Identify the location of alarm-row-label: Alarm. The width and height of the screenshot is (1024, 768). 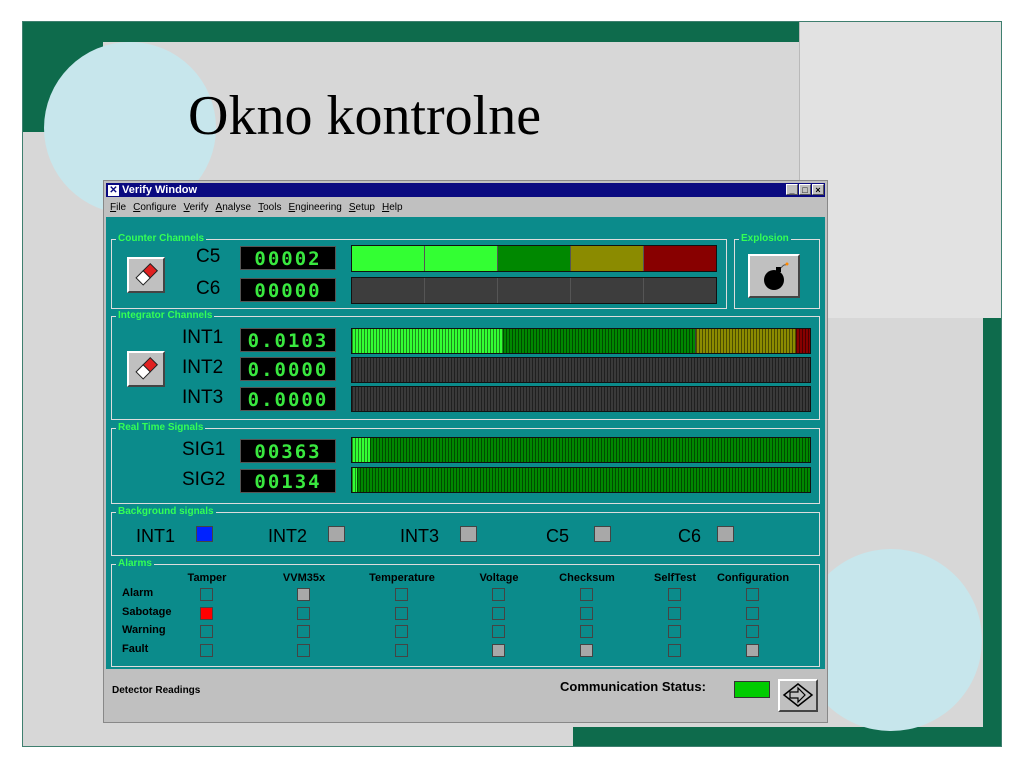
(138, 593).